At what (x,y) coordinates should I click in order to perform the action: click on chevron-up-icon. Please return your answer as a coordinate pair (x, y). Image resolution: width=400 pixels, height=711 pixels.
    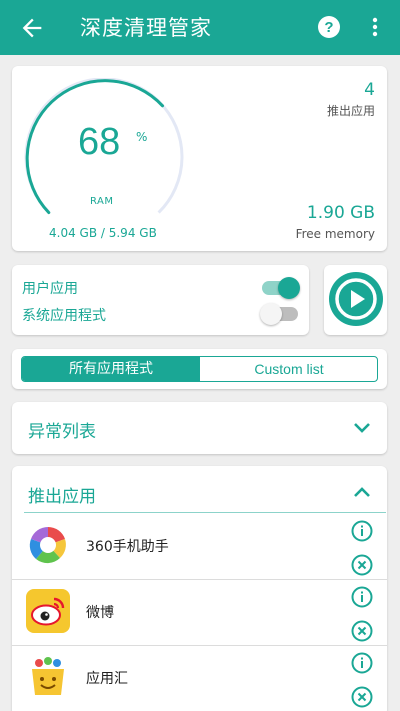
    Looking at the image, I should click on (362, 492).